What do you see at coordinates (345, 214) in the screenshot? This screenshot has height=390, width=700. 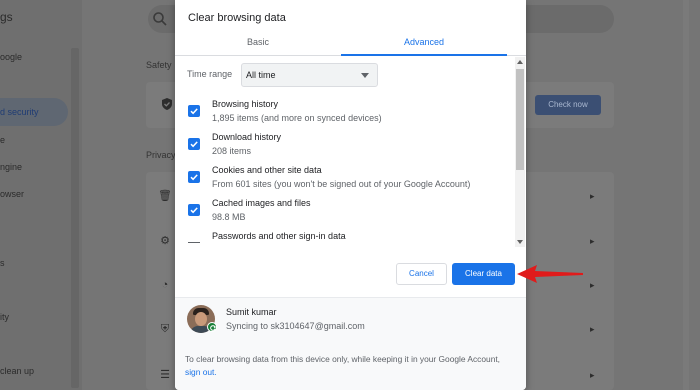 I see `option-cached-images: Cached images and files 98.8 MB` at bounding box center [345, 214].